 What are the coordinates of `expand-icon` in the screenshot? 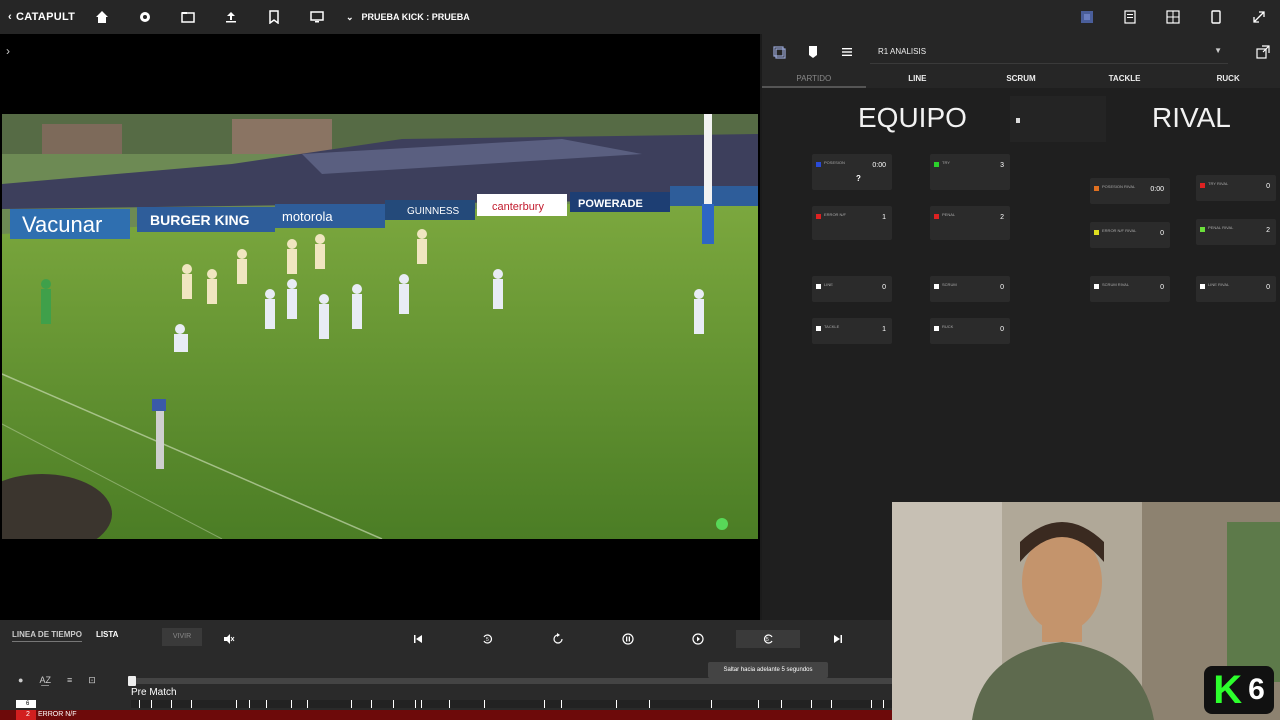 It's located at (1258, 17).